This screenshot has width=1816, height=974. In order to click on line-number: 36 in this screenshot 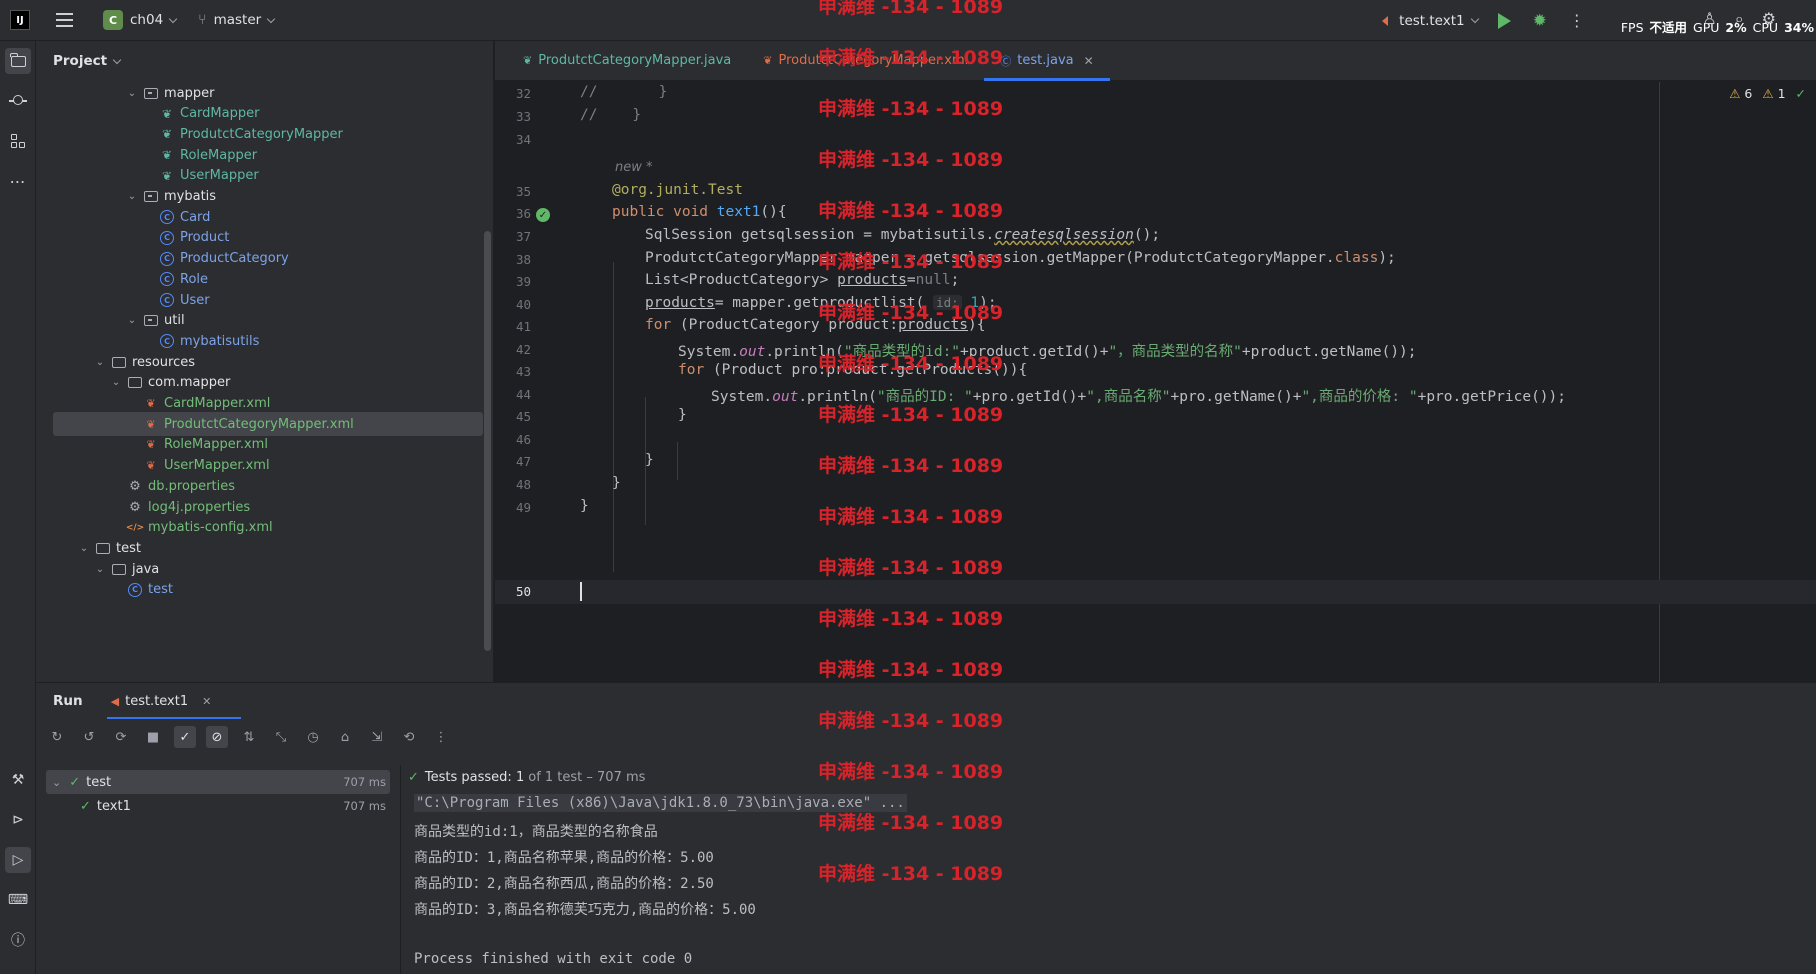, I will do `click(523, 213)`.